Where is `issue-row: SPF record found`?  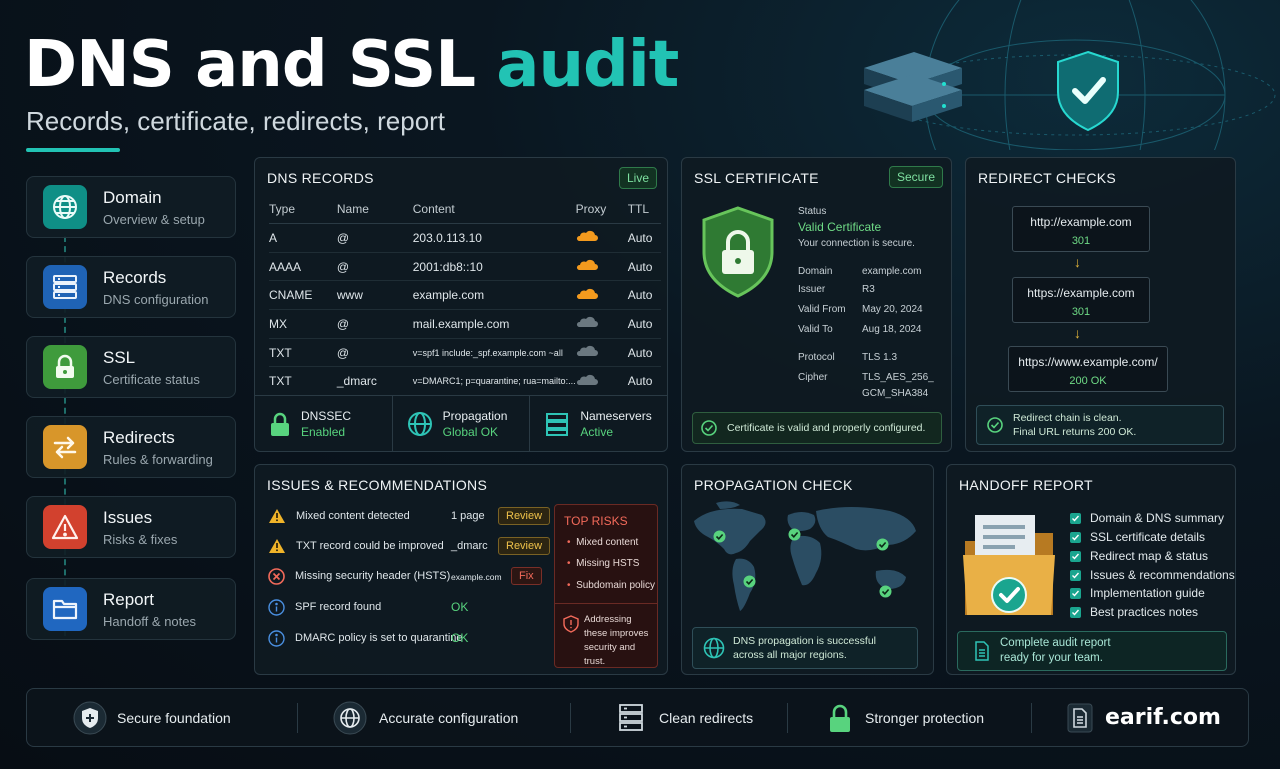 issue-row: SPF record found is located at coordinates (408, 607).